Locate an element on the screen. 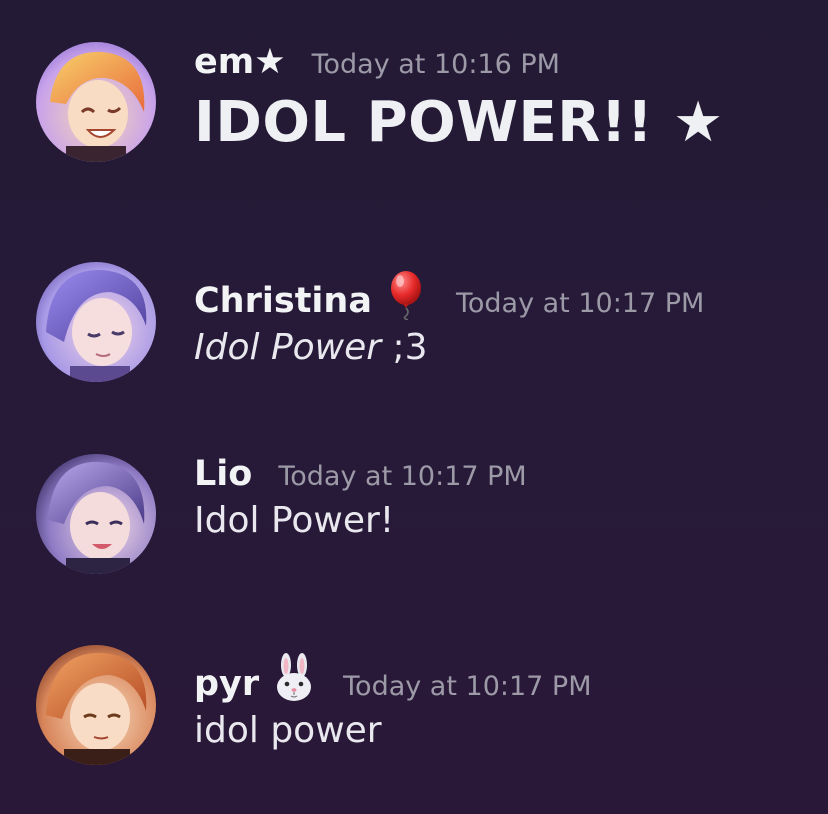  message-content: IDOL POWER!! ★ is located at coordinates (459, 122).